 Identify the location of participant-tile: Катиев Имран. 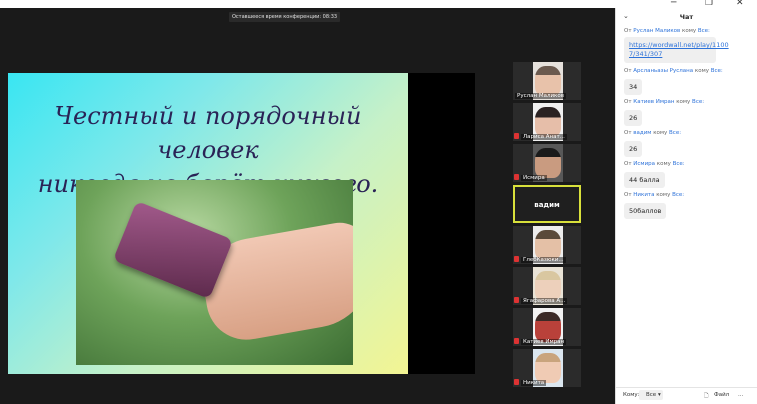
(547, 327).